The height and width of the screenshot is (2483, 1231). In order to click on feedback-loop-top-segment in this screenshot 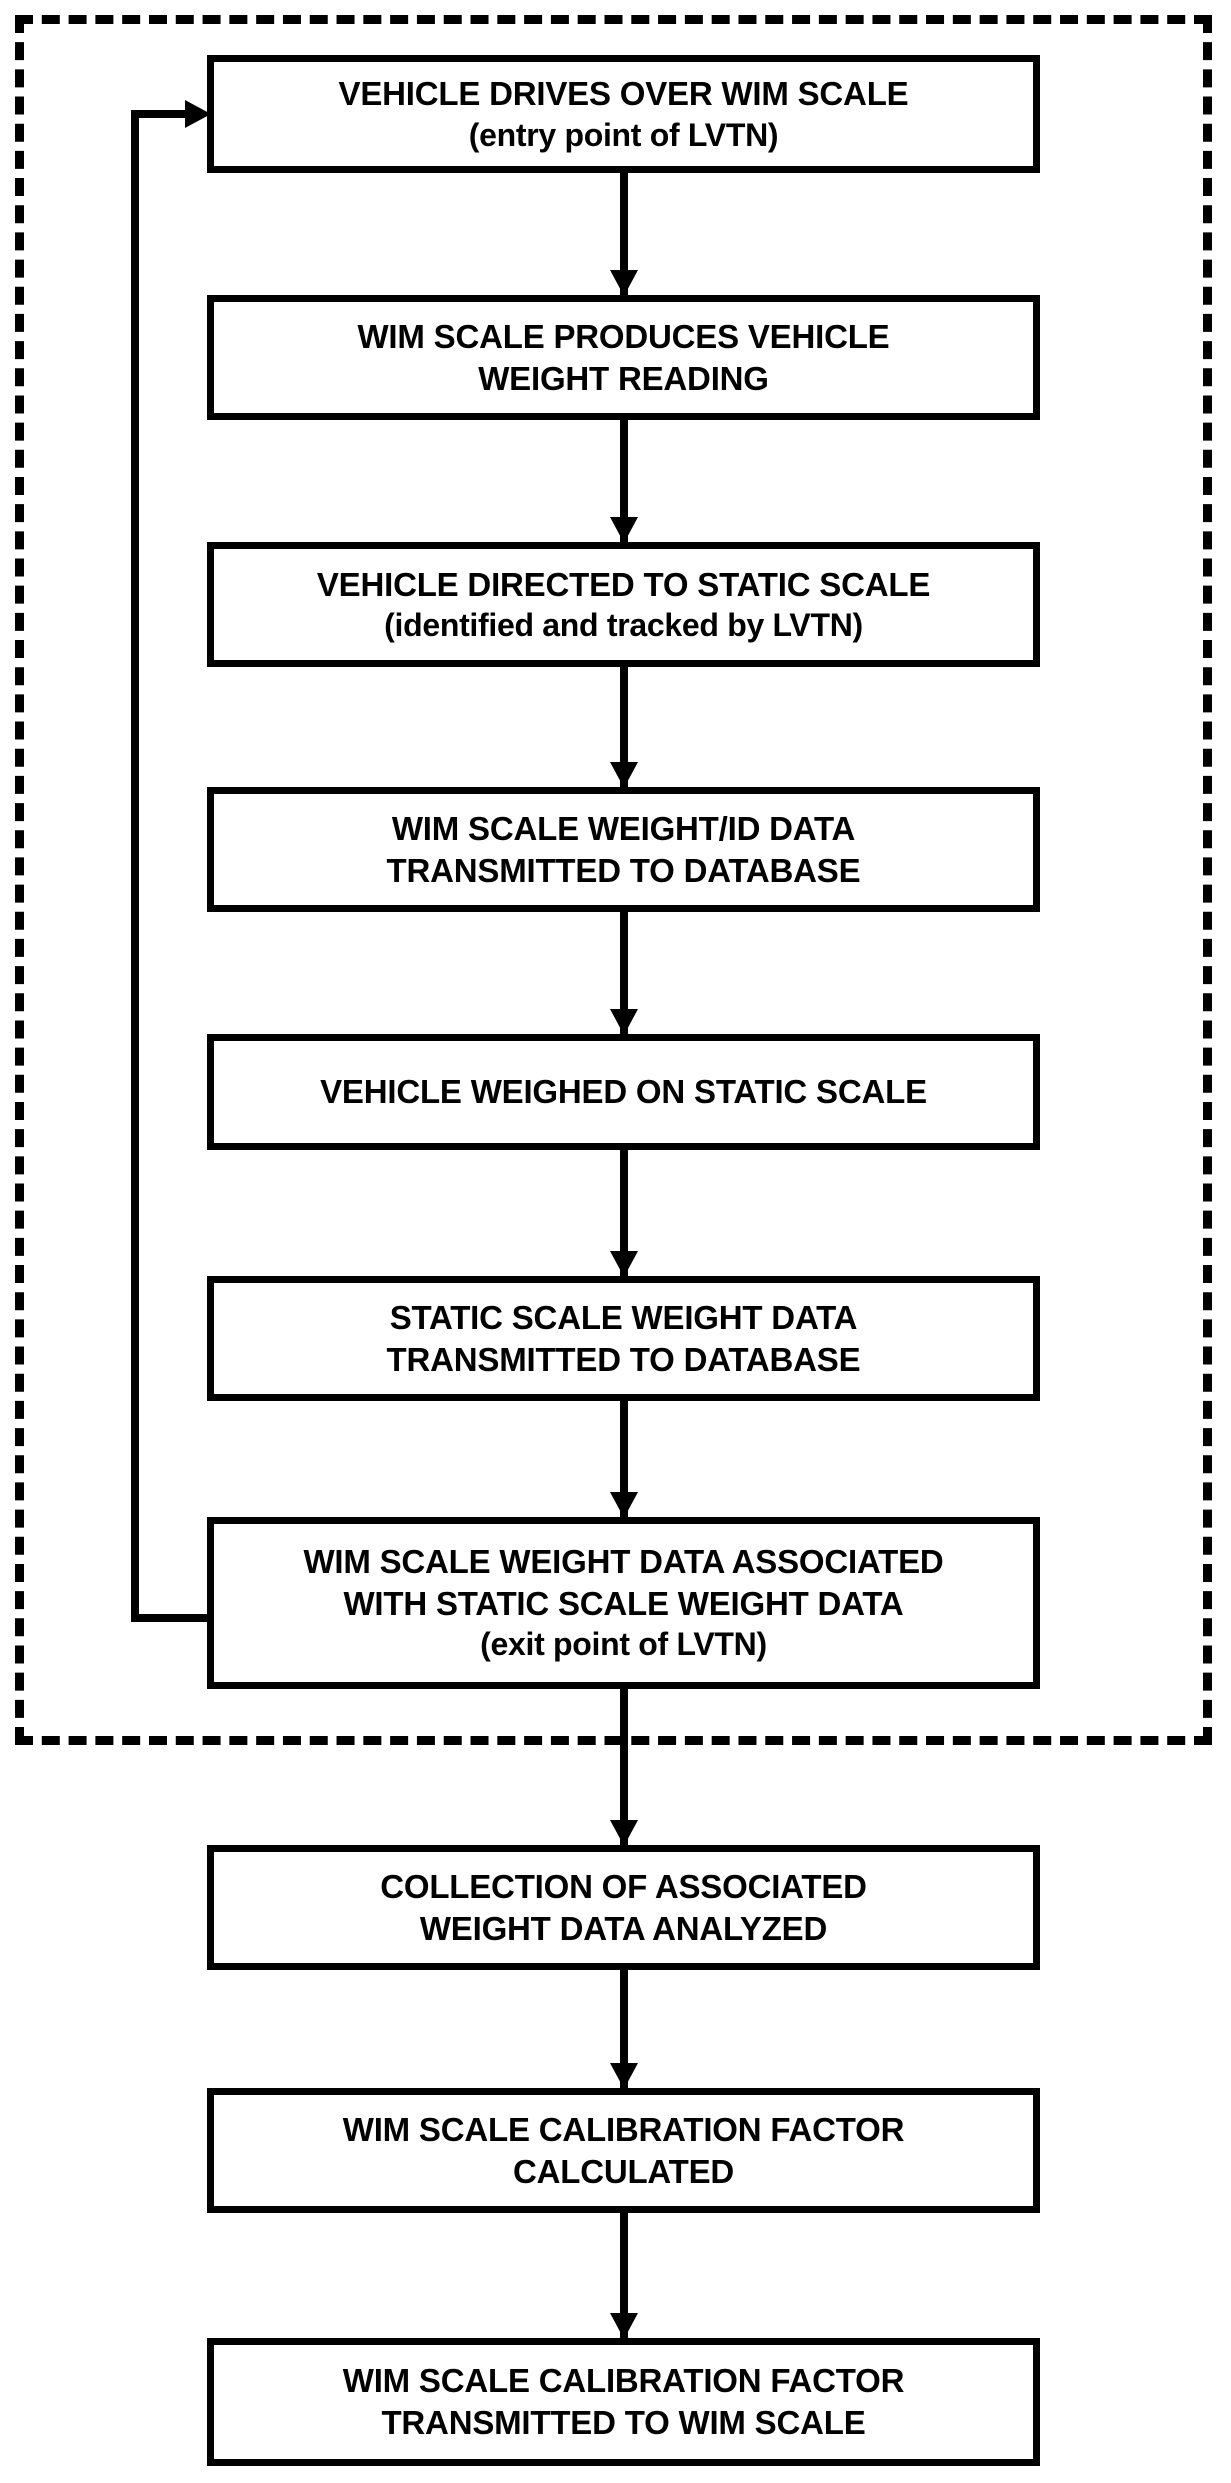, I will do `click(162, 114)`.